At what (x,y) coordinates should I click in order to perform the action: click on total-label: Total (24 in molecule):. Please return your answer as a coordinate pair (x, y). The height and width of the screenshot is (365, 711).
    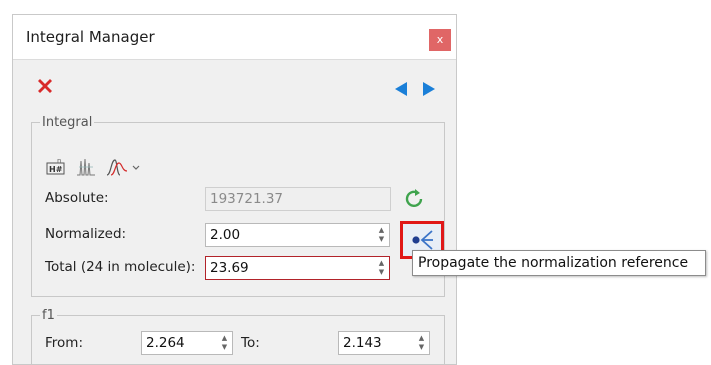
    Looking at the image, I should click on (120, 267).